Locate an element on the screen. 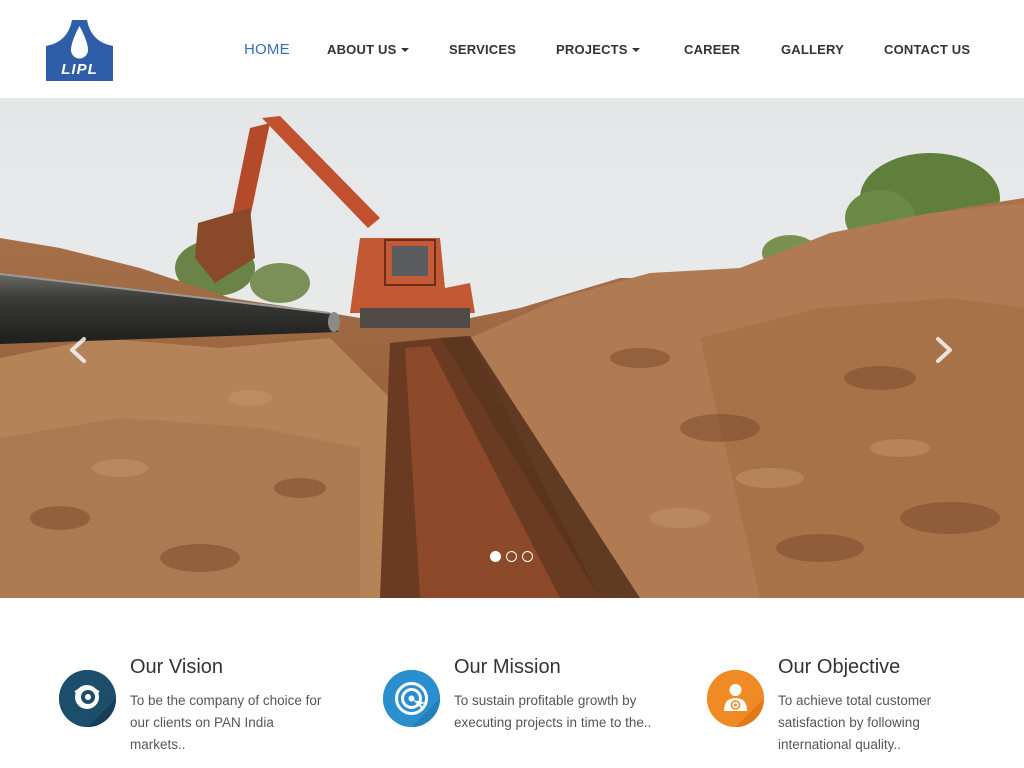  chevron-right-icon is located at coordinates (944, 350).